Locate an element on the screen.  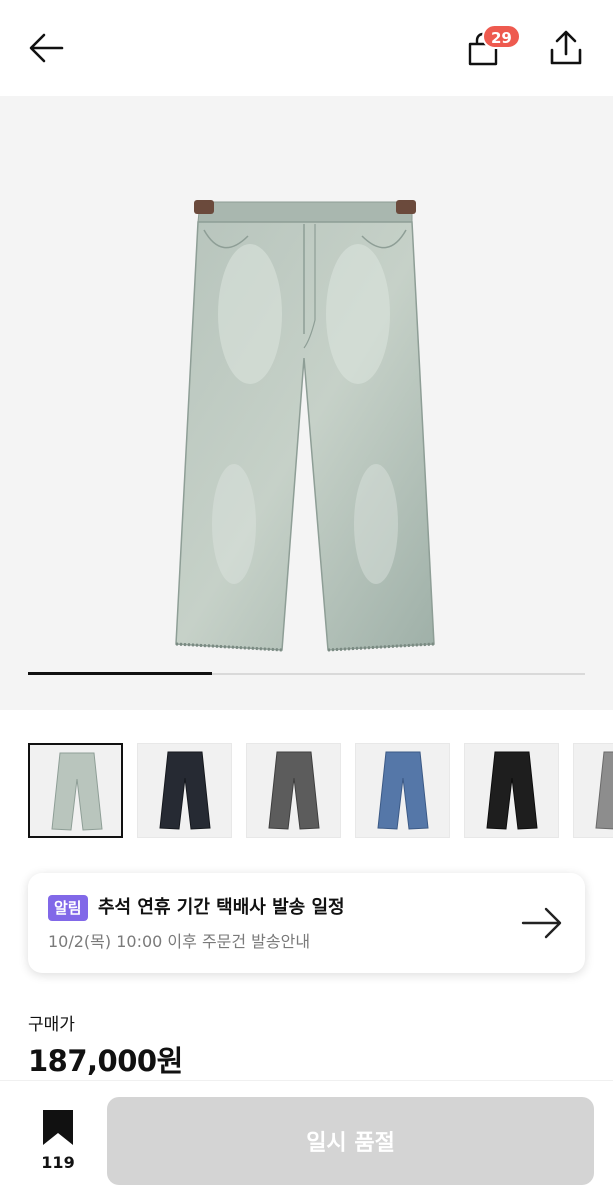
soldout-button: 일시 품절 is located at coordinates (350, 1141).